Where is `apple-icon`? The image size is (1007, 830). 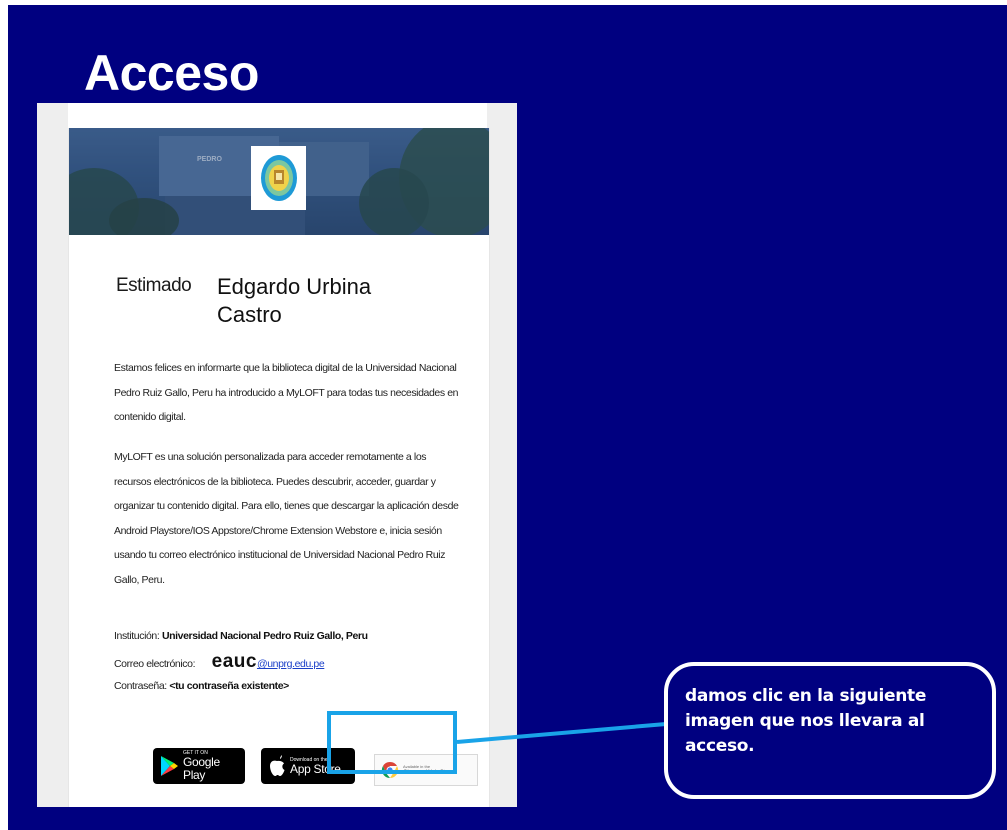 apple-icon is located at coordinates (277, 765).